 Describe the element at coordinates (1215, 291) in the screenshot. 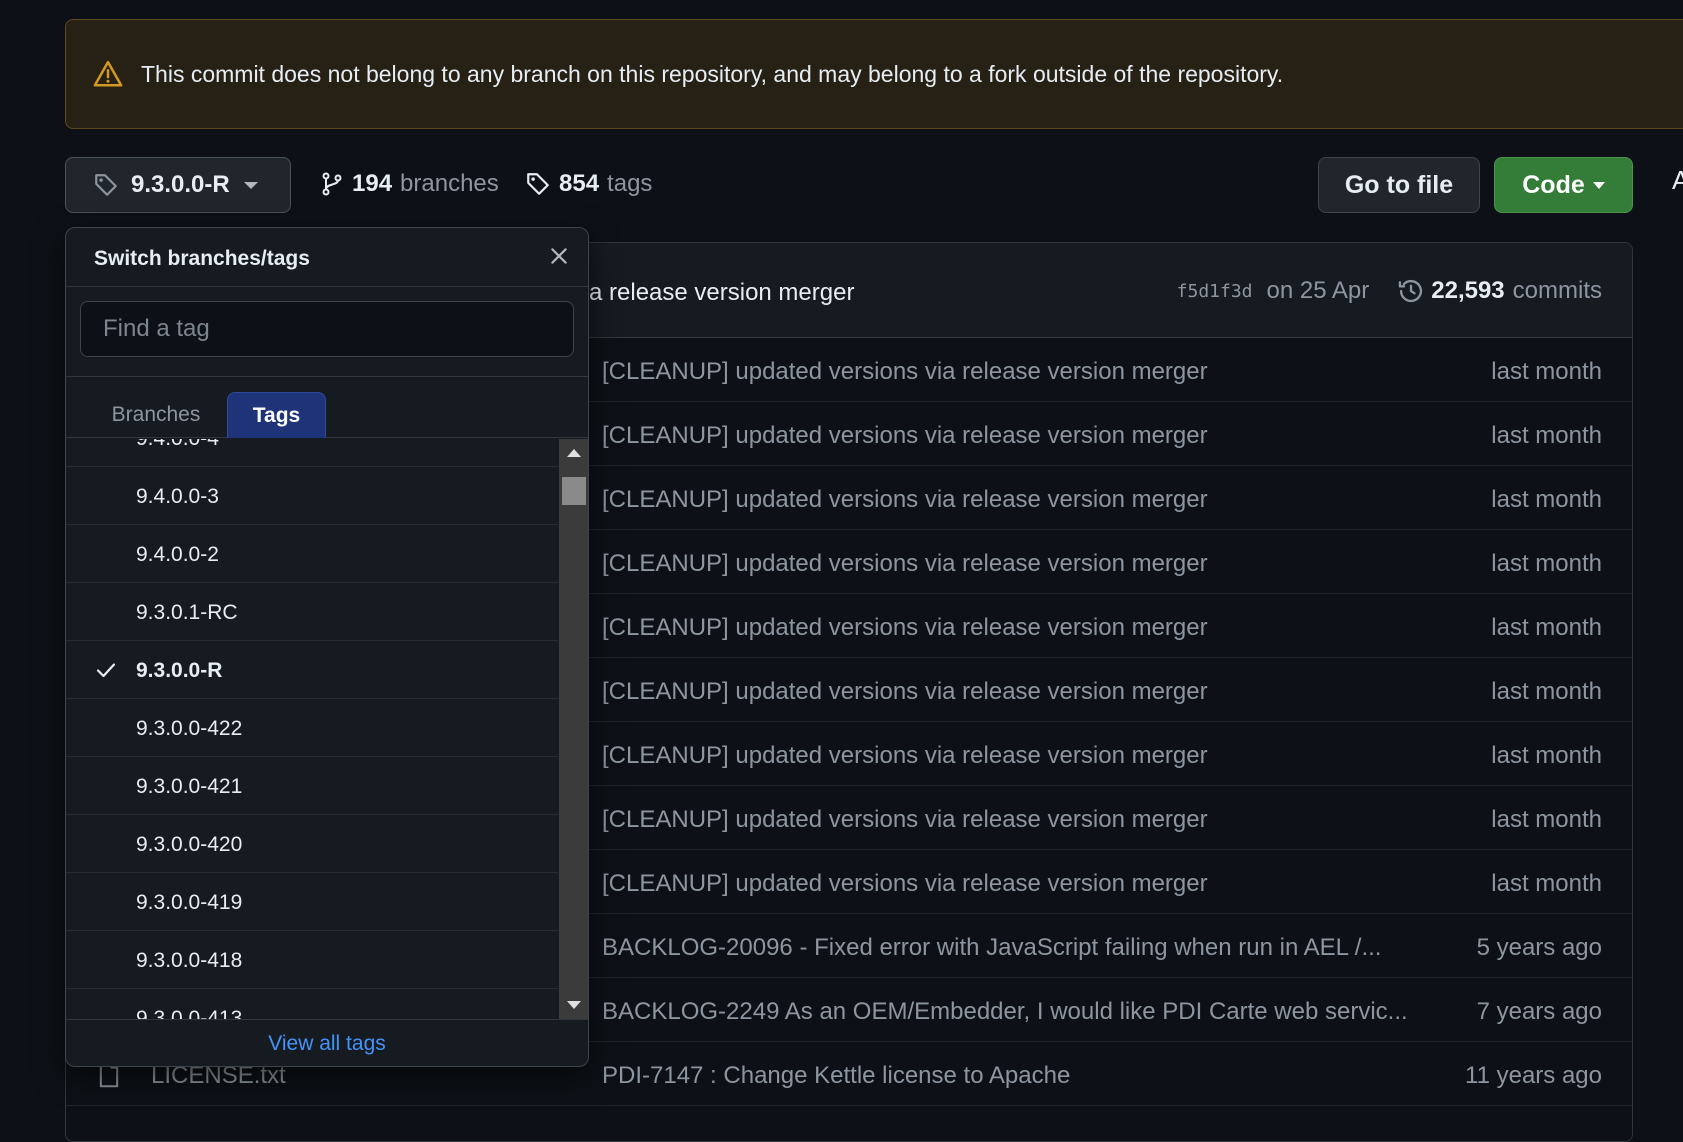

I see `commit-sha: f5d1f3d` at that location.